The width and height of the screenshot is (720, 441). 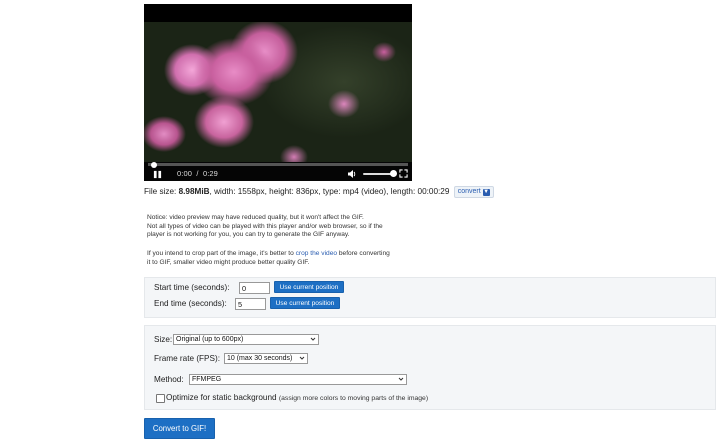 What do you see at coordinates (190, 303) in the screenshot?
I see `end-time-label: End time (seconds):` at bounding box center [190, 303].